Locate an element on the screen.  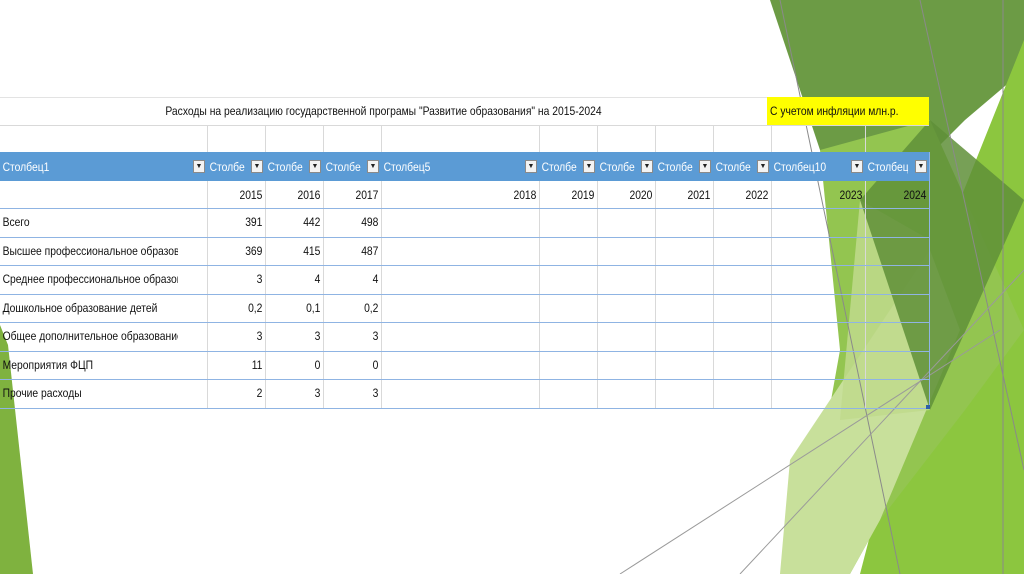
inflation-note-cell: С учетом инфляции млн.р. is located at coordinates (848, 111).